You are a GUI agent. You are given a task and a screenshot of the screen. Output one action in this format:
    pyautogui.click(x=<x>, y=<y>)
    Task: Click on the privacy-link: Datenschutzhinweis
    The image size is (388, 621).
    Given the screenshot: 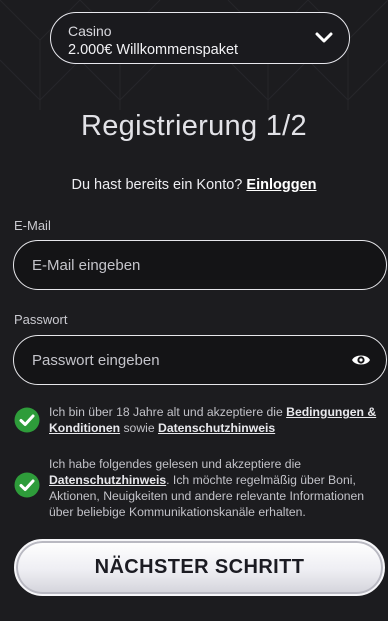 What is the action you would take?
    pyautogui.click(x=216, y=428)
    